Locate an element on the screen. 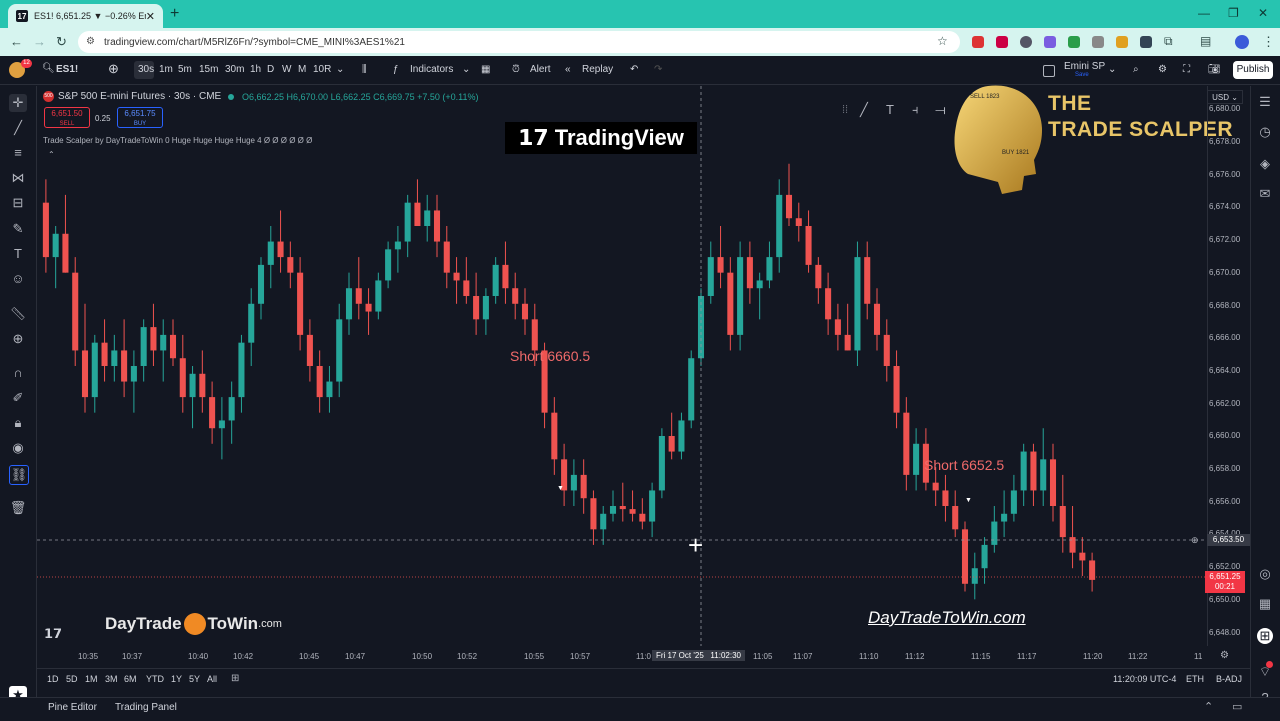 This screenshot has height=721, width=1280. site-info-icon: ⚙ is located at coordinates (90, 41).